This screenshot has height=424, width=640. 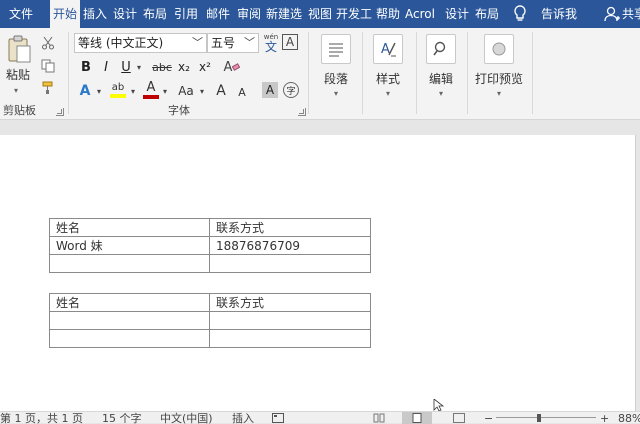 What do you see at coordinates (233, 43) in the screenshot?
I see `font-size-combo: 五号 ﹀` at bounding box center [233, 43].